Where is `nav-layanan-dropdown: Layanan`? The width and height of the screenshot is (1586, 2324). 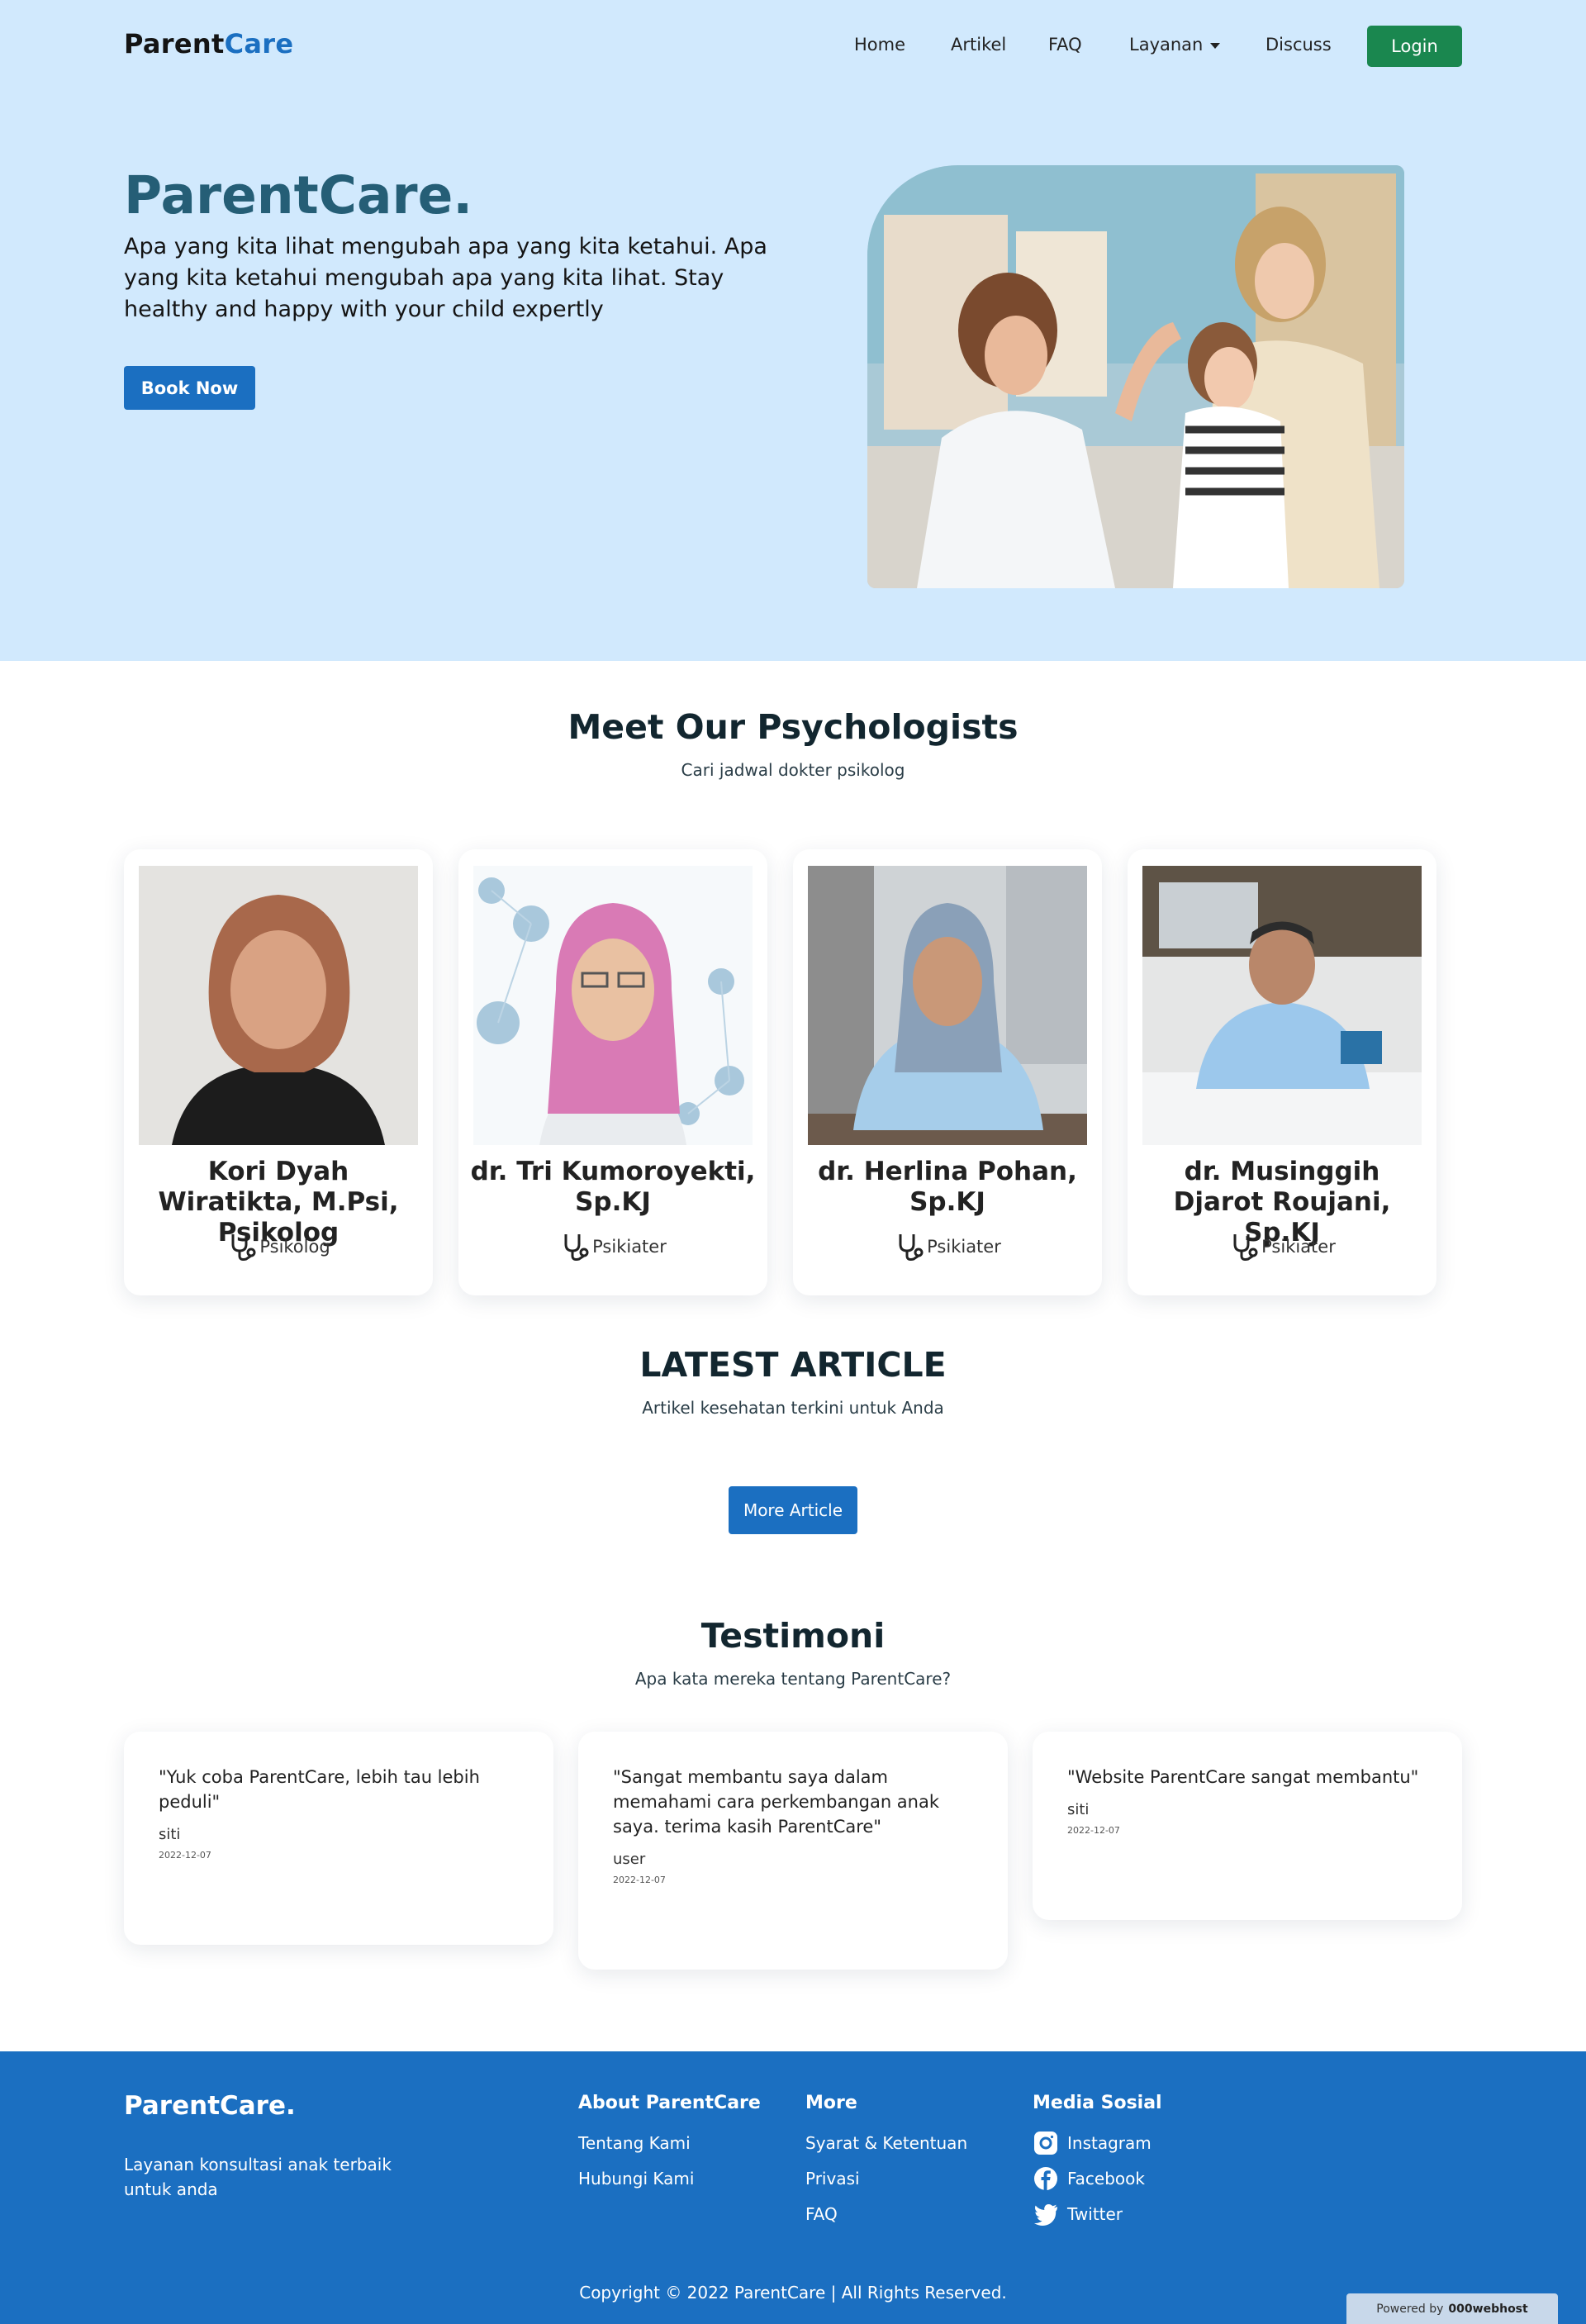
nav-layanan-dropdown: Layanan is located at coordinates (1175, 45).